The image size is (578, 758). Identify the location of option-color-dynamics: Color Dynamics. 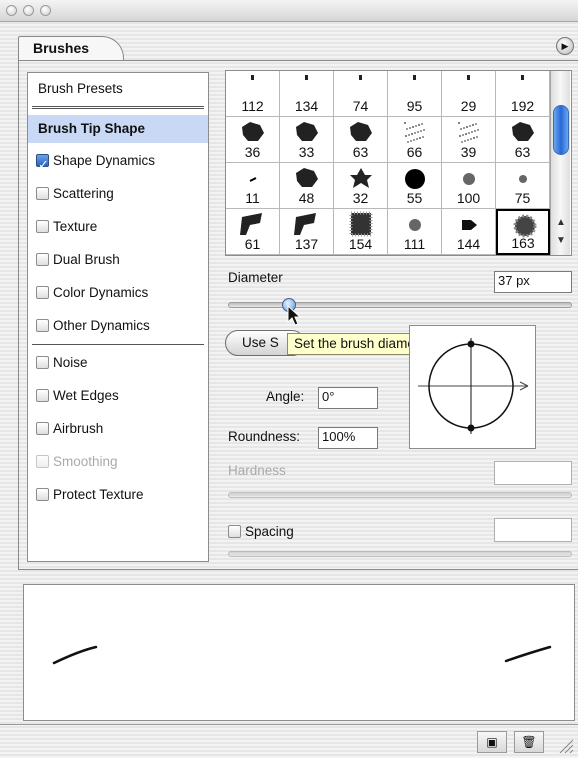
(118, 293).